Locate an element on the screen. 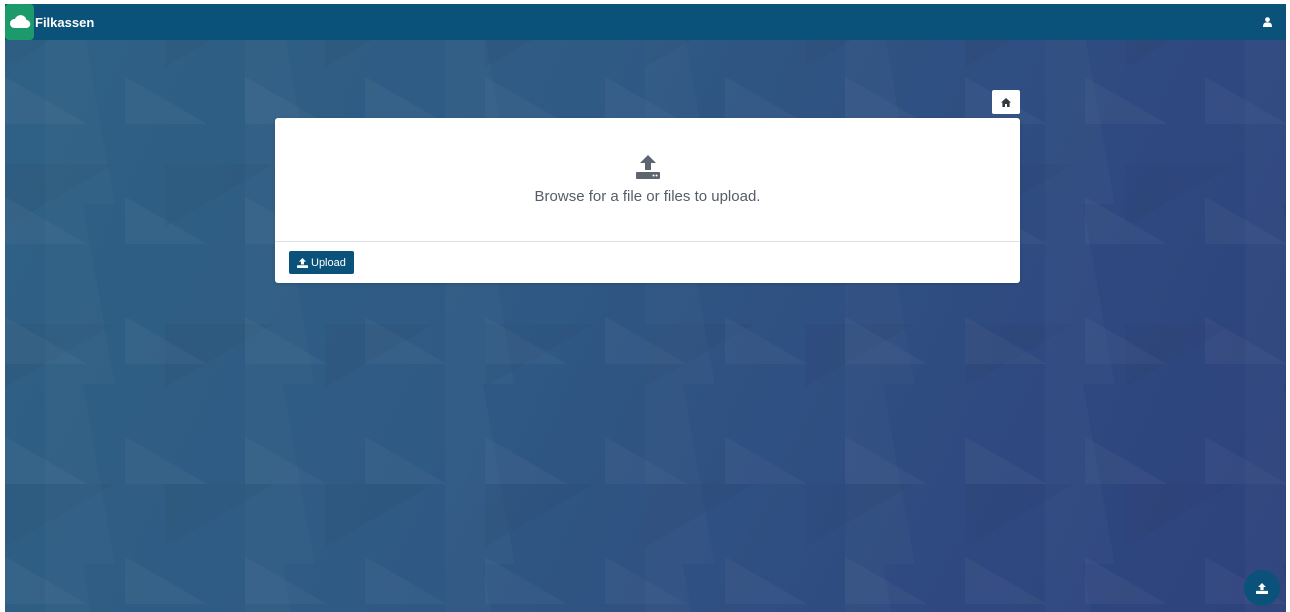 The height and width of the screenshot is (612, 1290). user-icon is located at coordinates (1267, 22).